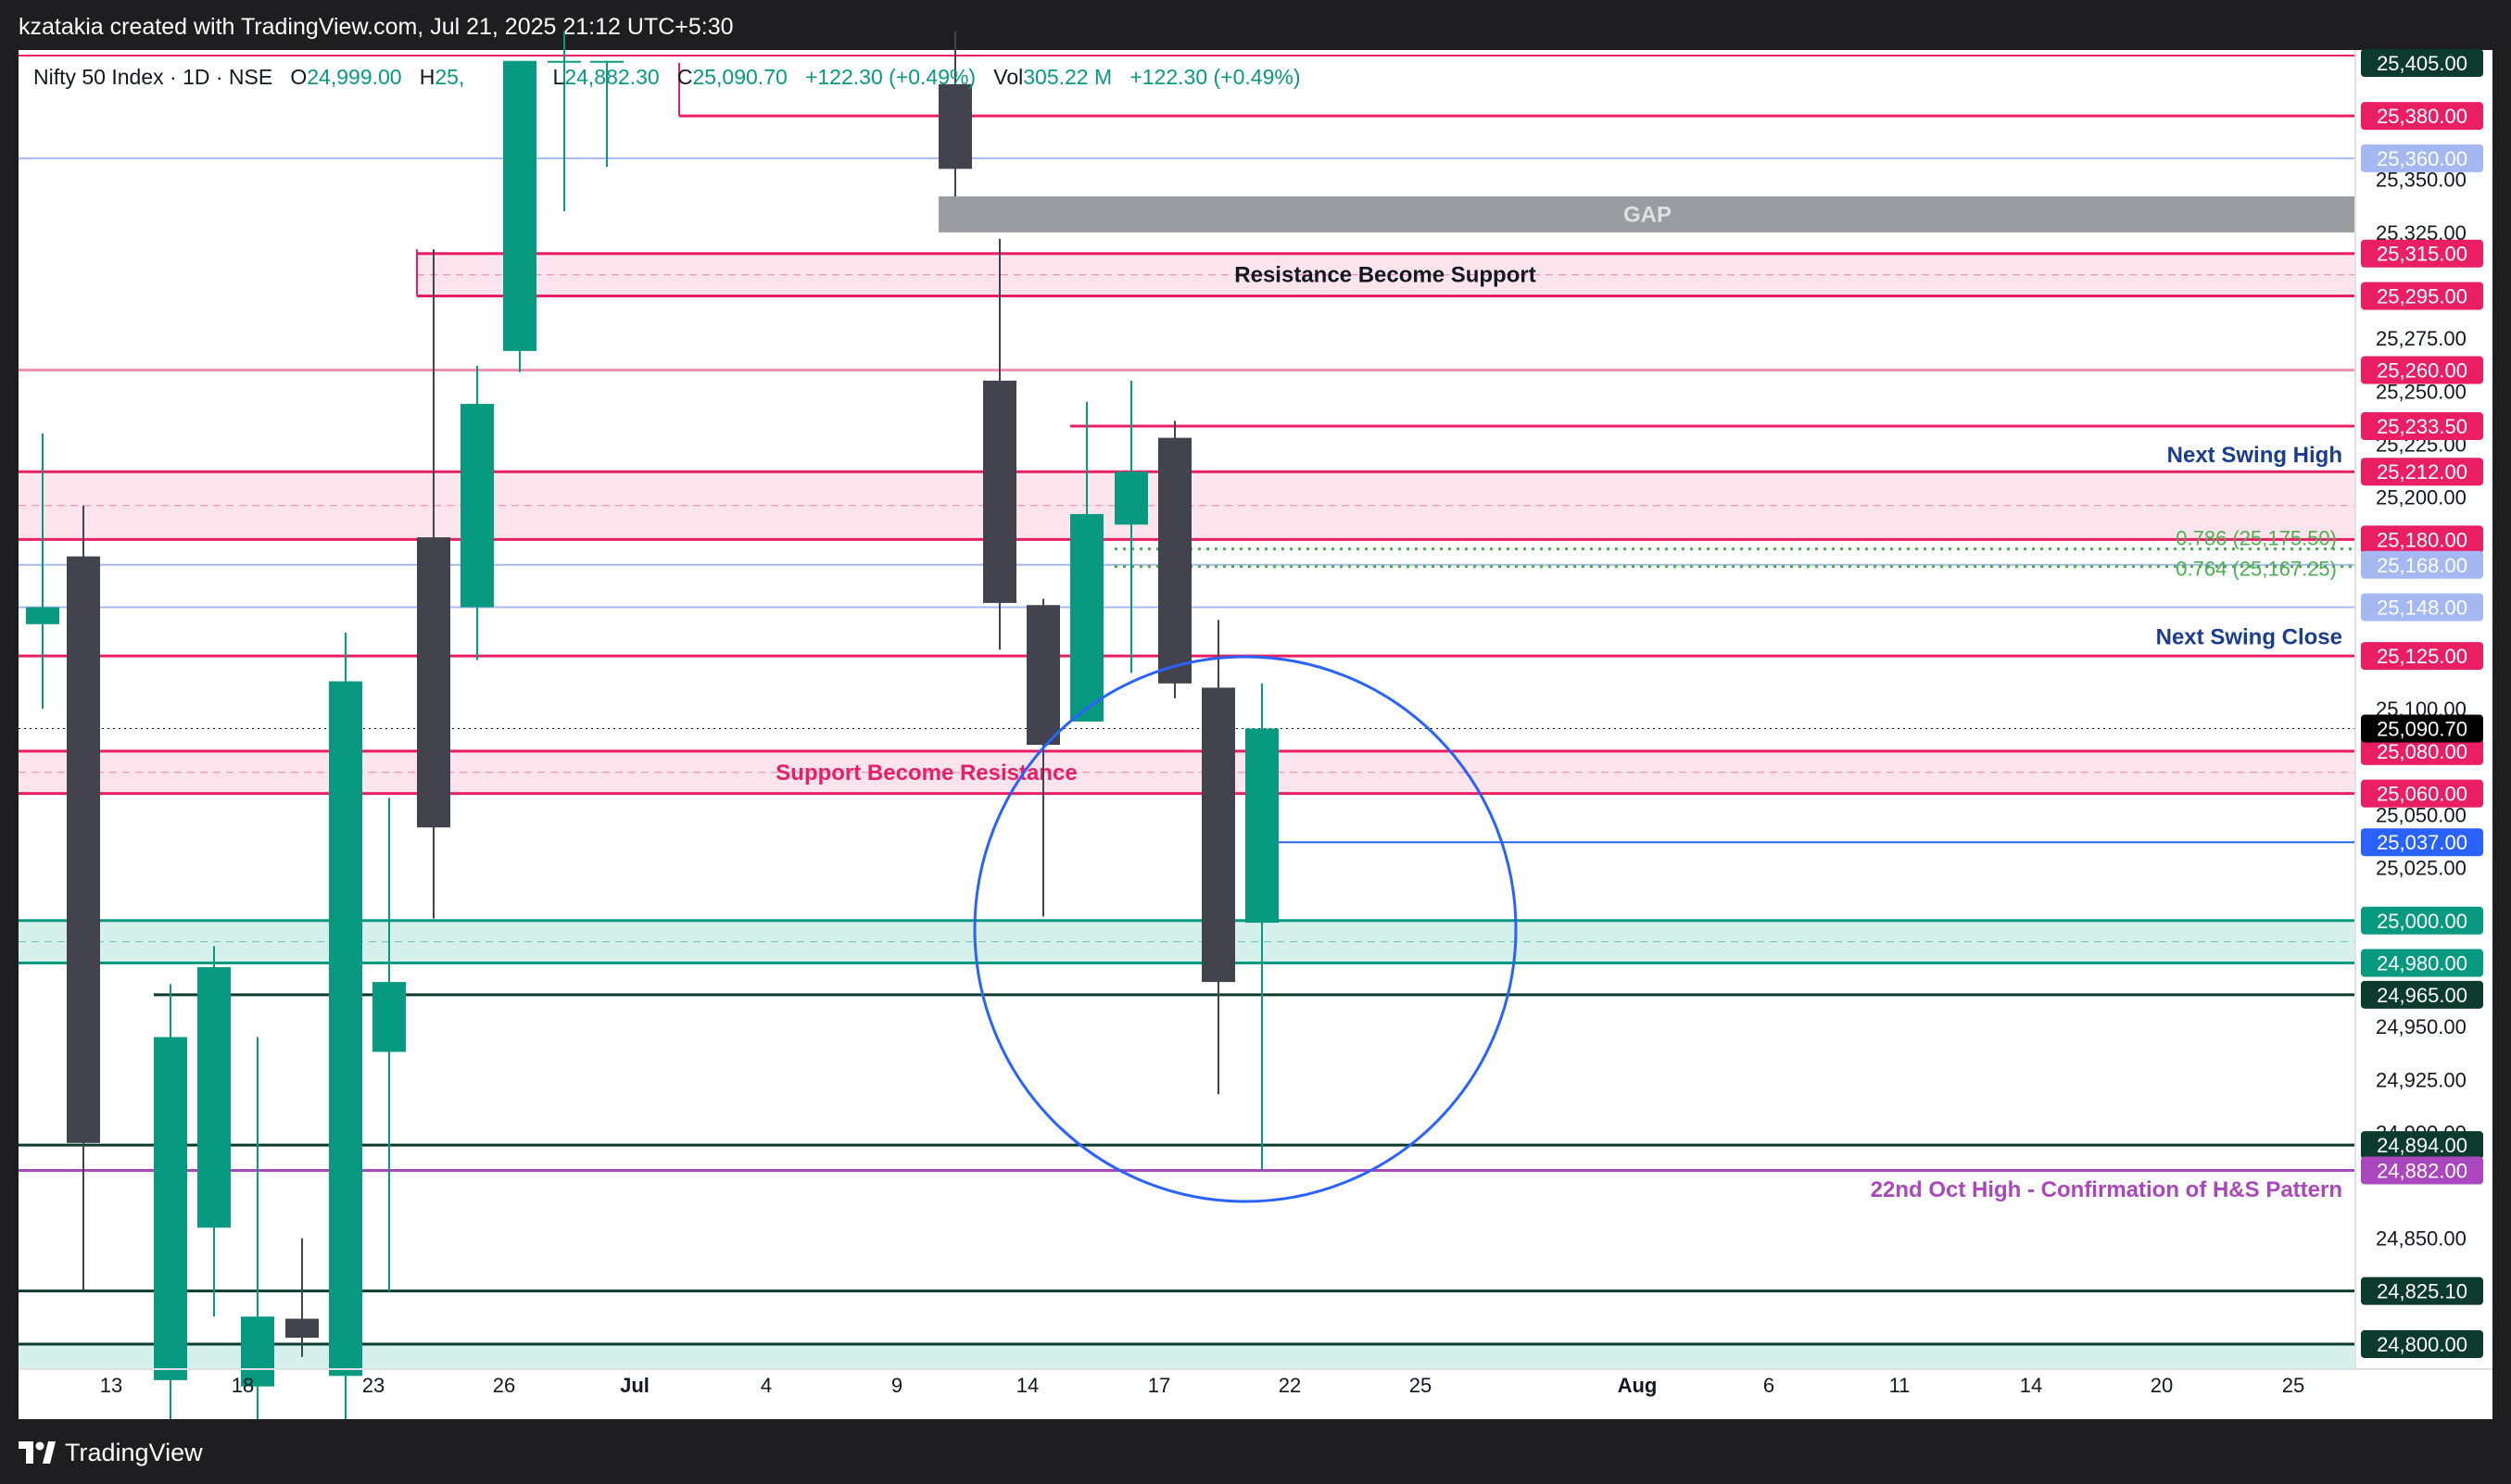 Image resolution: width=2511 pixels, height=1484 pixels. What do you see at coordinates (684, 77) in the screenshot?
I see `legend-close-key: C` at bounding box center [684, 77].